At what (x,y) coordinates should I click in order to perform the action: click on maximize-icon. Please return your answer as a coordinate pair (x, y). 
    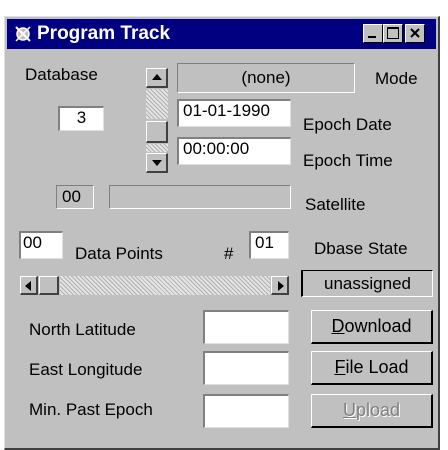
    Looking at the image, I should click on (393, 33).